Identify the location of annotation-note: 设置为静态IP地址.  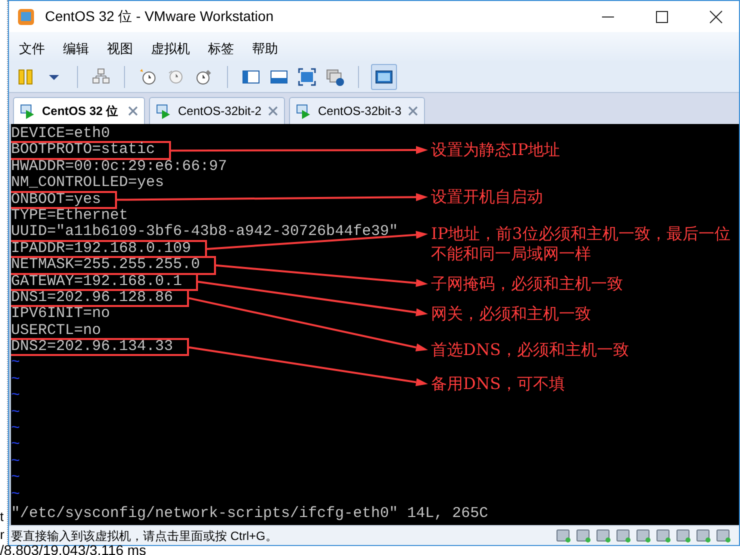
(496, 150).